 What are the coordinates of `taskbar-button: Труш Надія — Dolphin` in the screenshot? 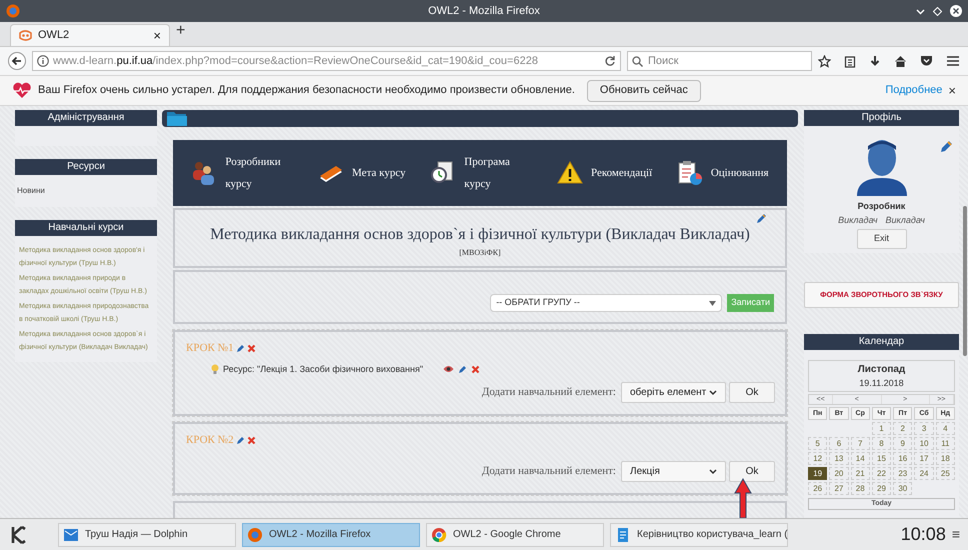 It's located at (147, 534).